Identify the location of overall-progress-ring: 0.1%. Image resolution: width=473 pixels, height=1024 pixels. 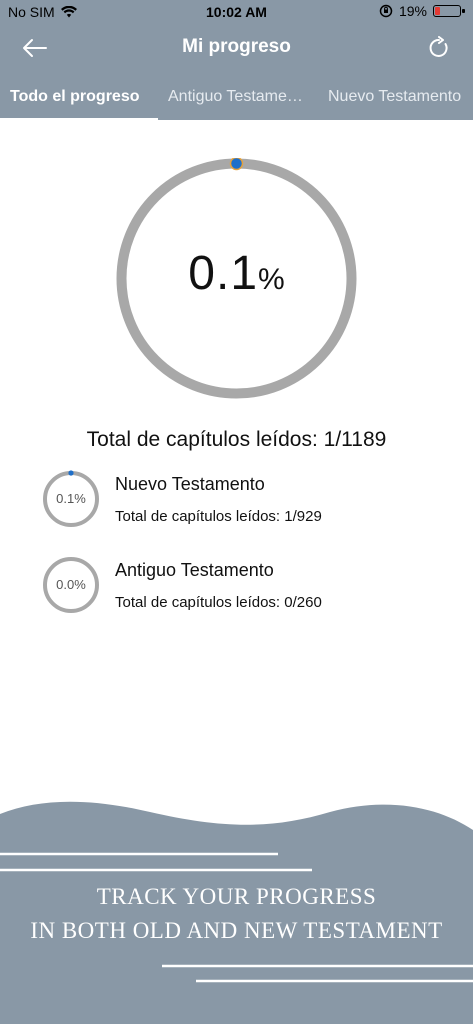
(236, 278).